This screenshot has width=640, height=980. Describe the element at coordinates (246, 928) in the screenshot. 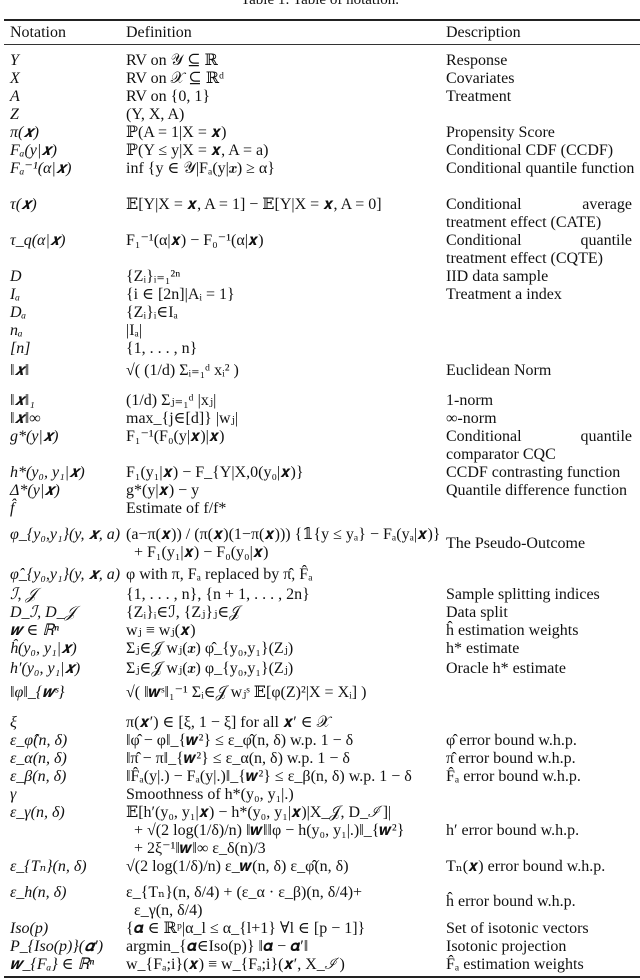

I see `definition-cell: {𝜶 ∈ ℝᵖ|α_l ≤ α_{l+1} ∀l ∈ [p − 1]}` at that location.